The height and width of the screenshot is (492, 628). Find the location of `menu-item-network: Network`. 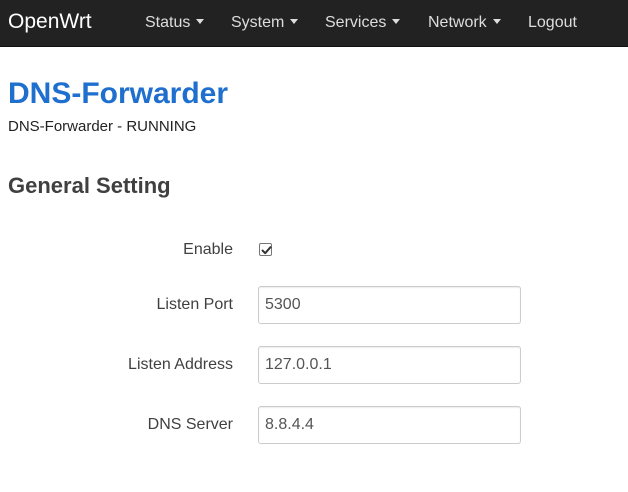

menu-item-network: Network is located at coordinates (464, 23).